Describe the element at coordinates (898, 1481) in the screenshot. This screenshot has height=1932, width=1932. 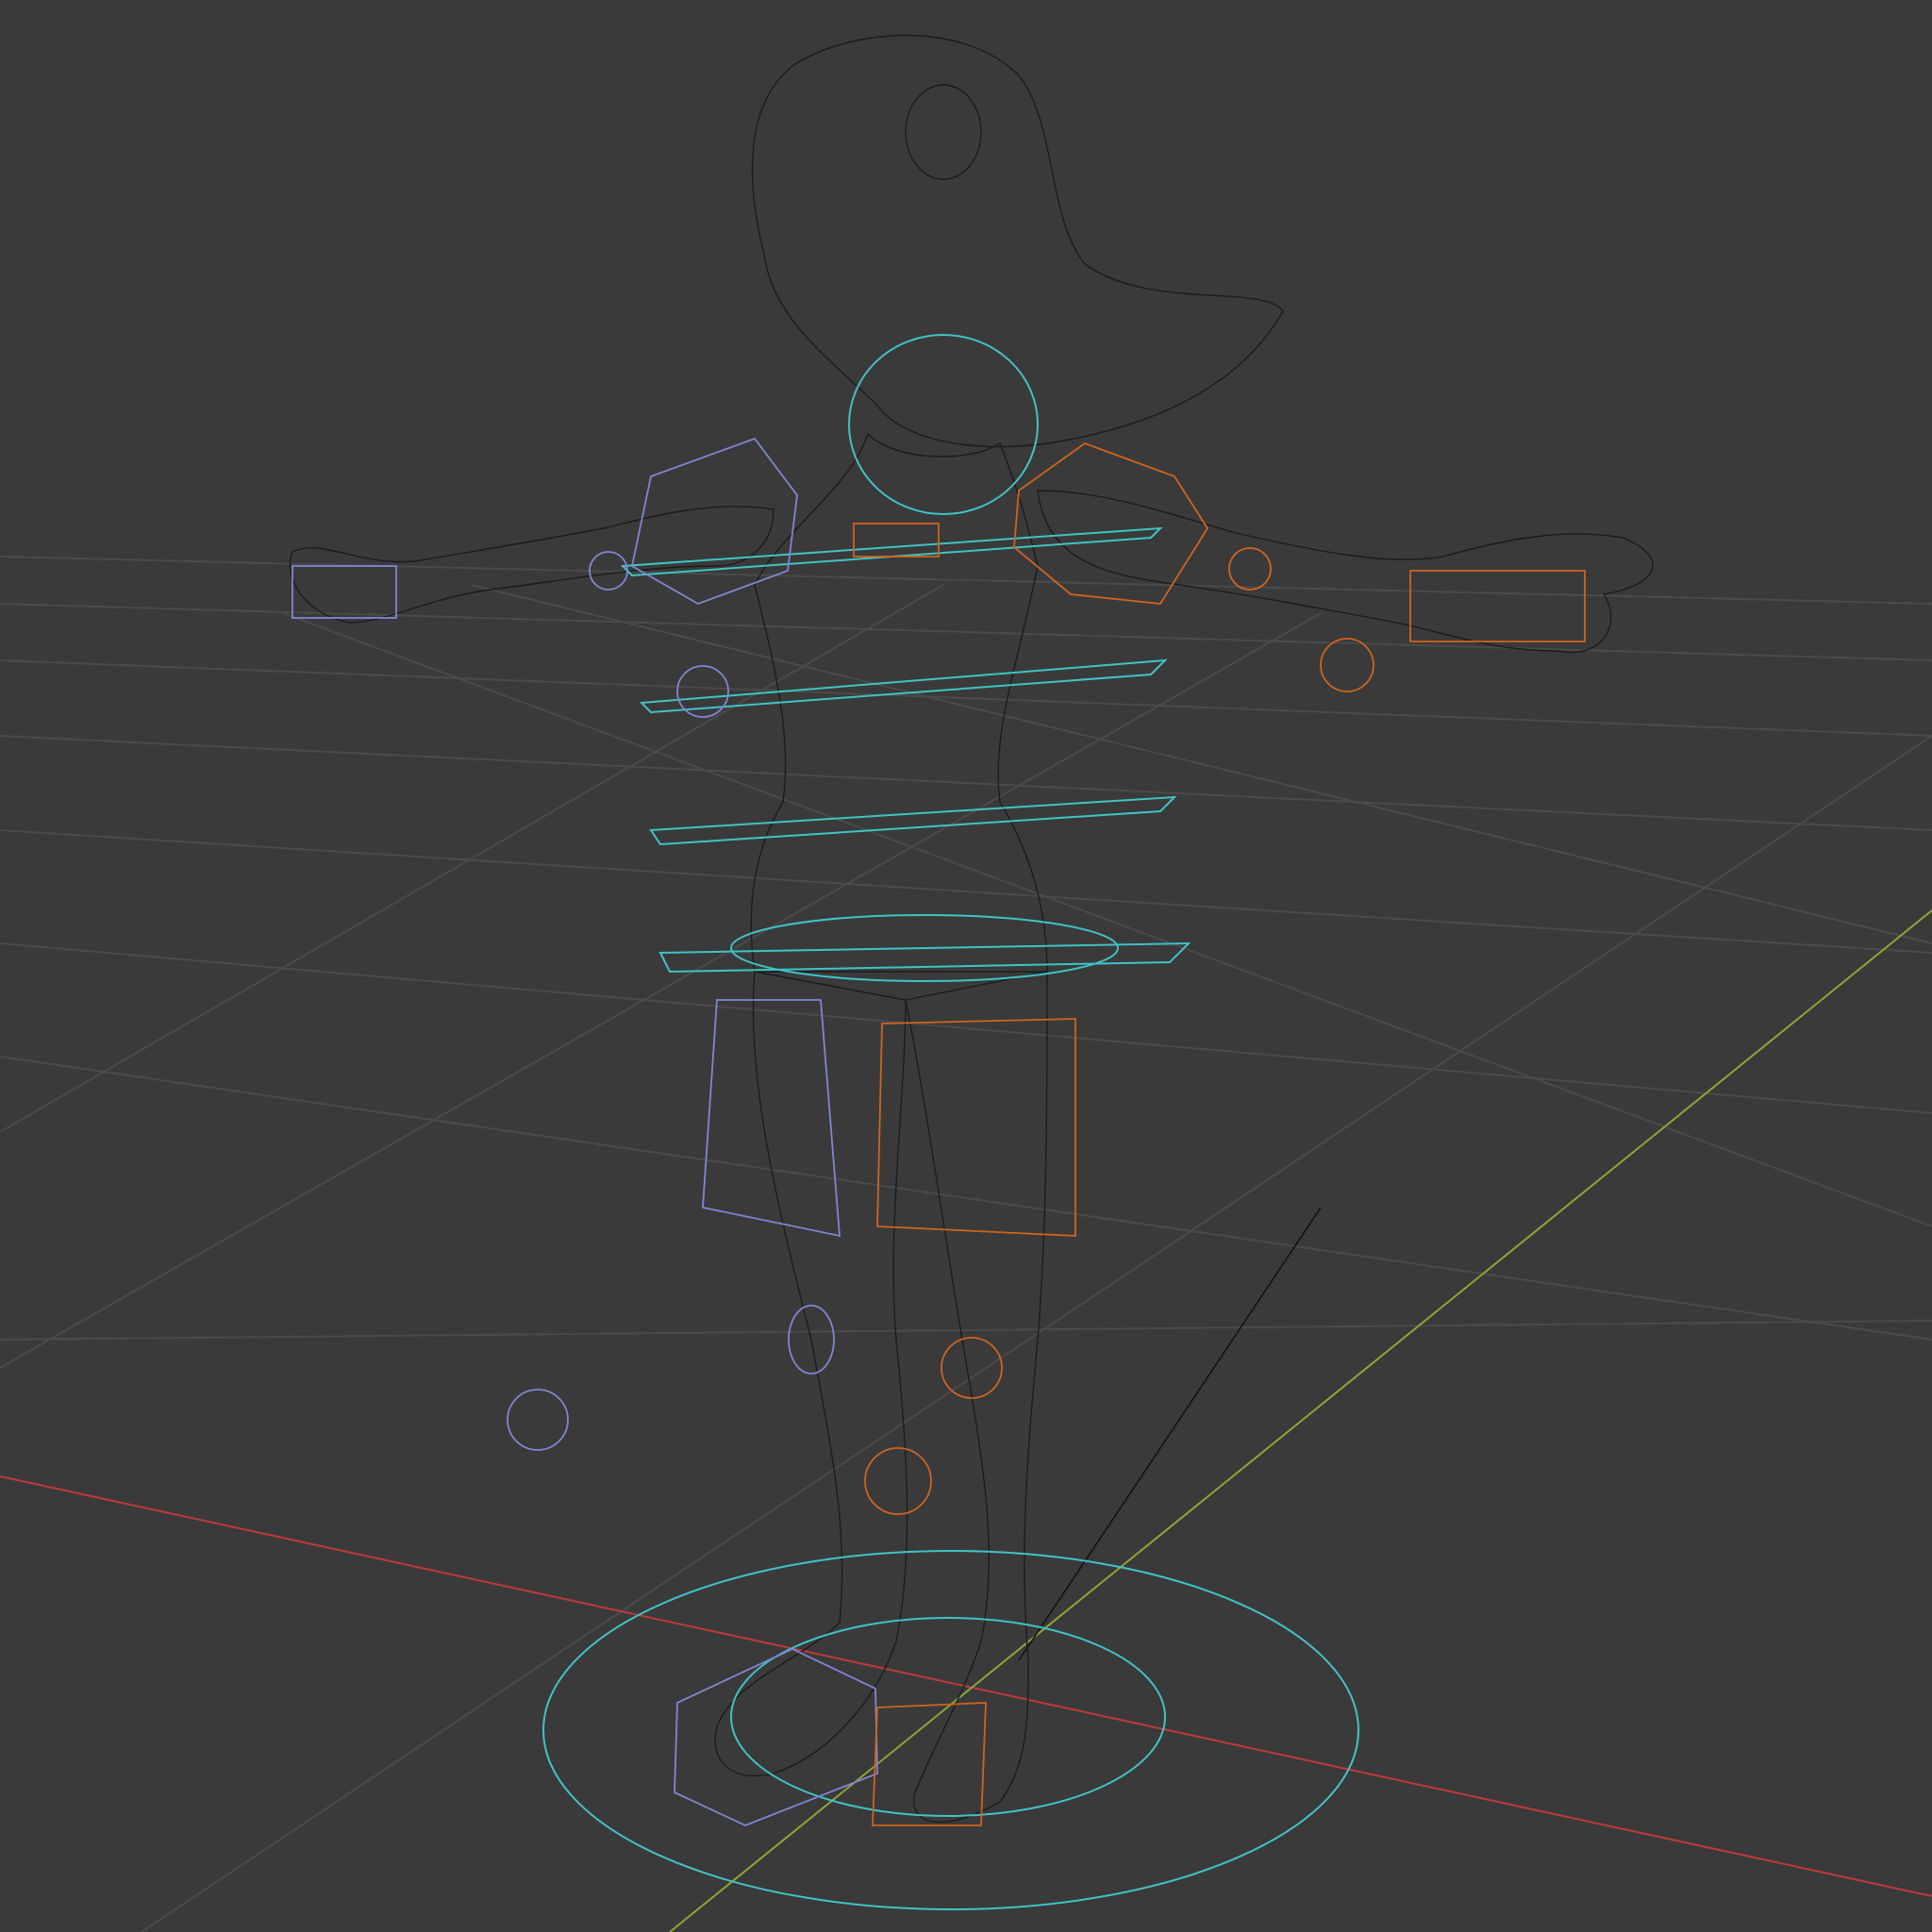
I see `right-pole-control` at that location.